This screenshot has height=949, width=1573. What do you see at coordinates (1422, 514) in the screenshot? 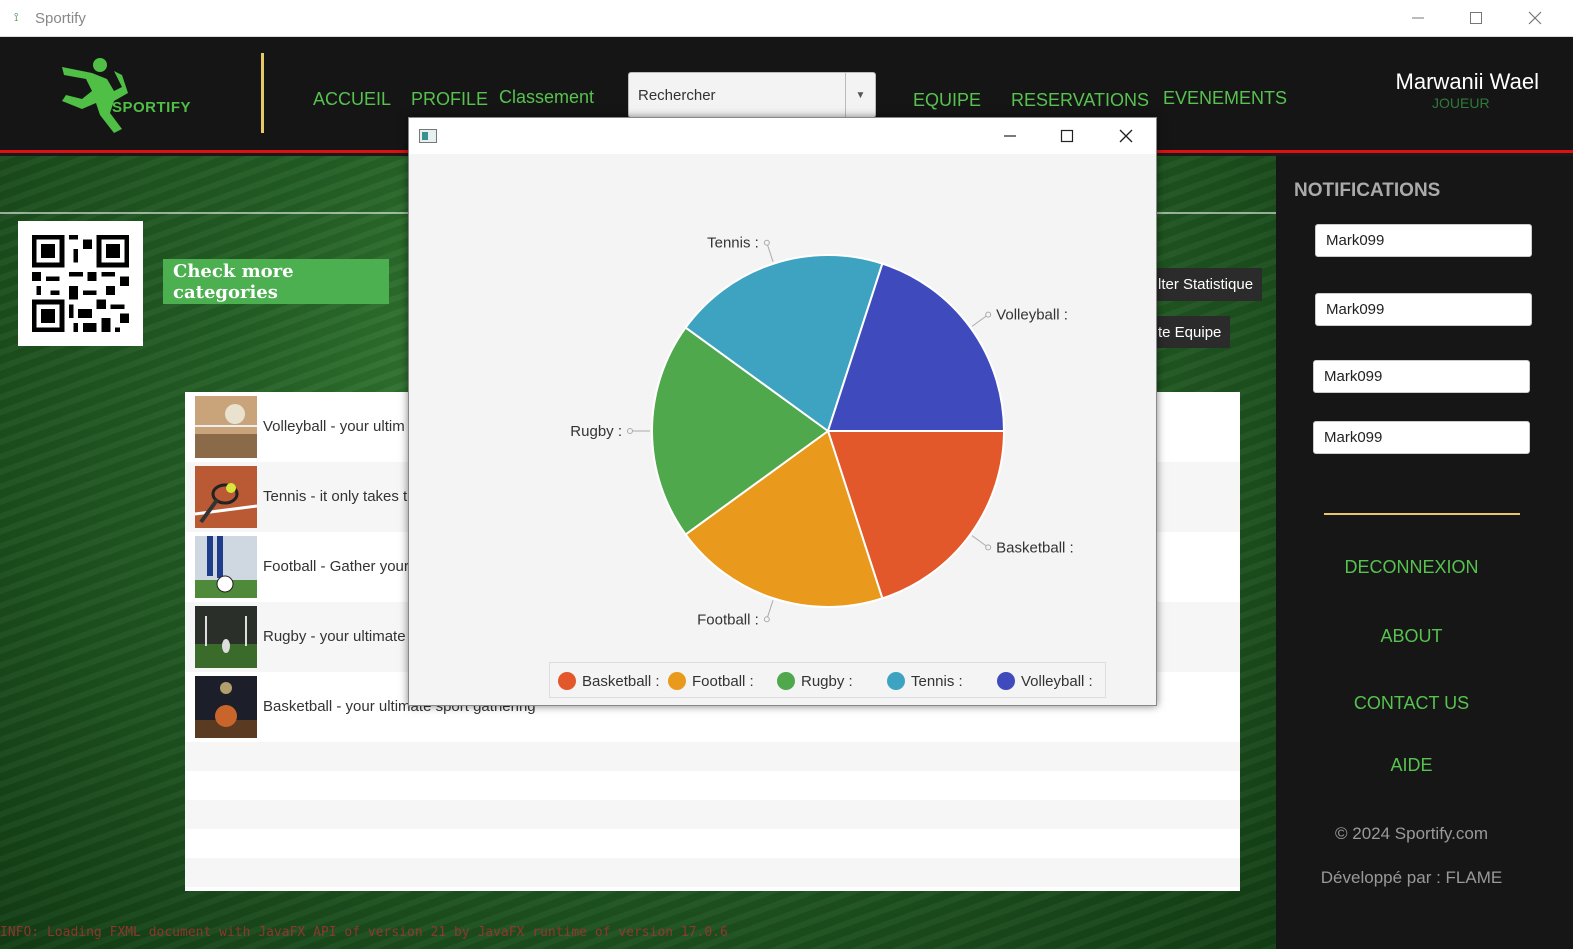
I see `sidebar-divider` at bounding box center [1422, 514].